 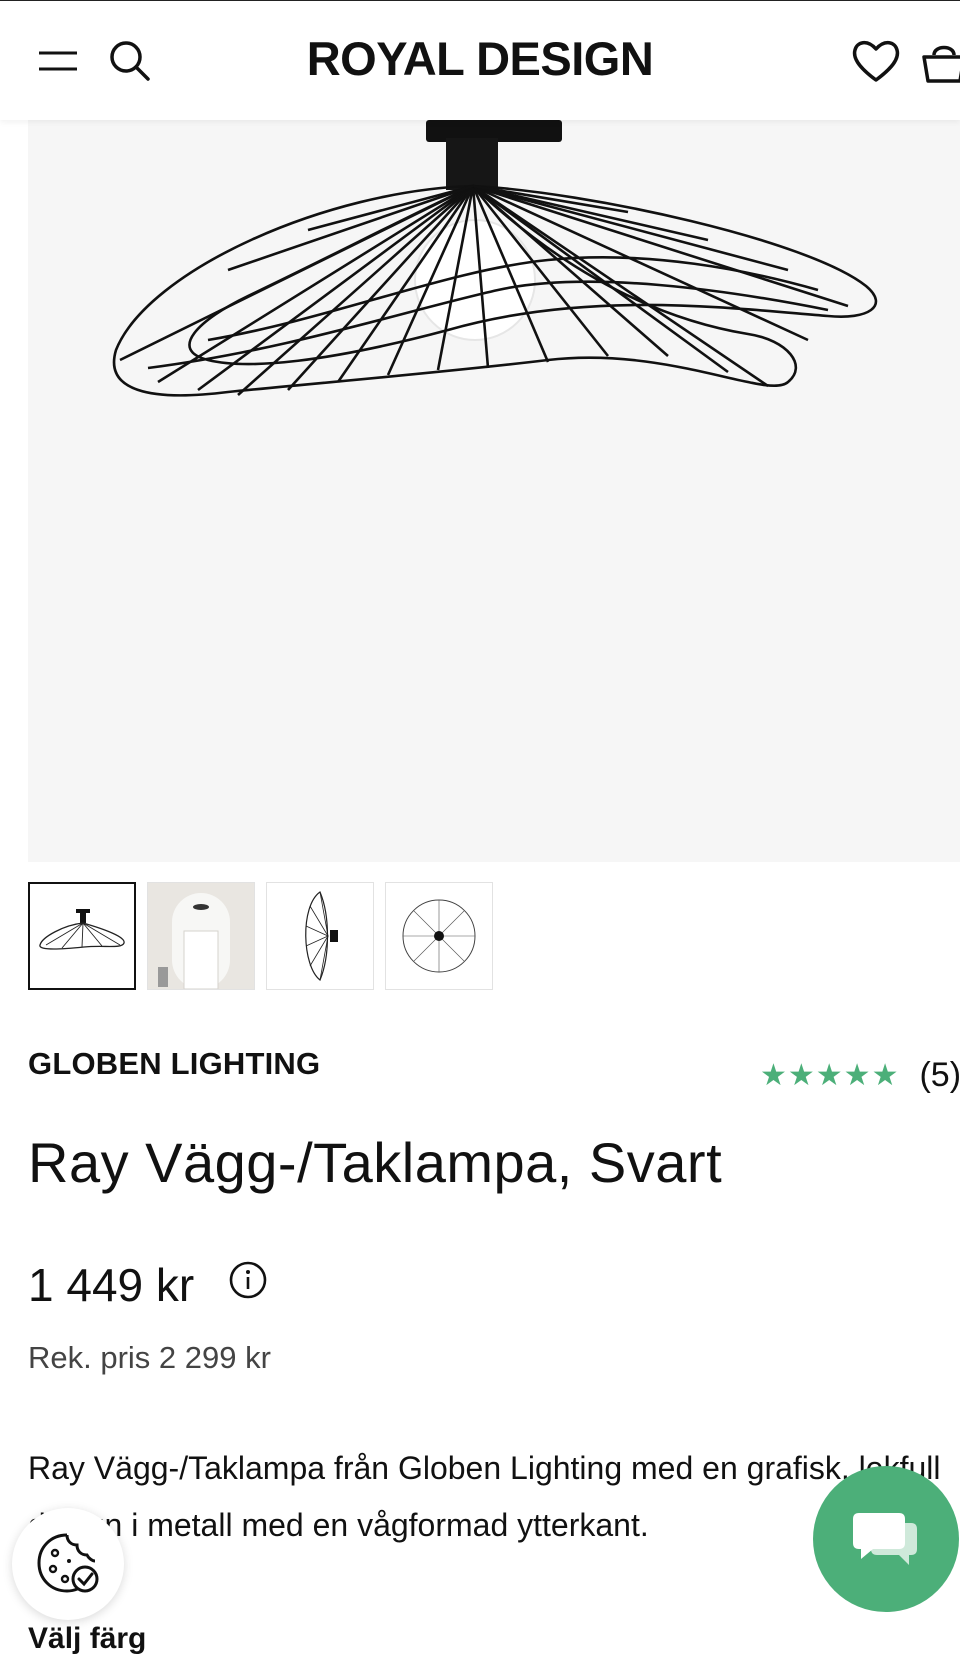 What do you see at coordinates (830, 1075) in the screenshot?
I see `star-rating-icon: ★★★★★` at bounding box center [830, 1075].